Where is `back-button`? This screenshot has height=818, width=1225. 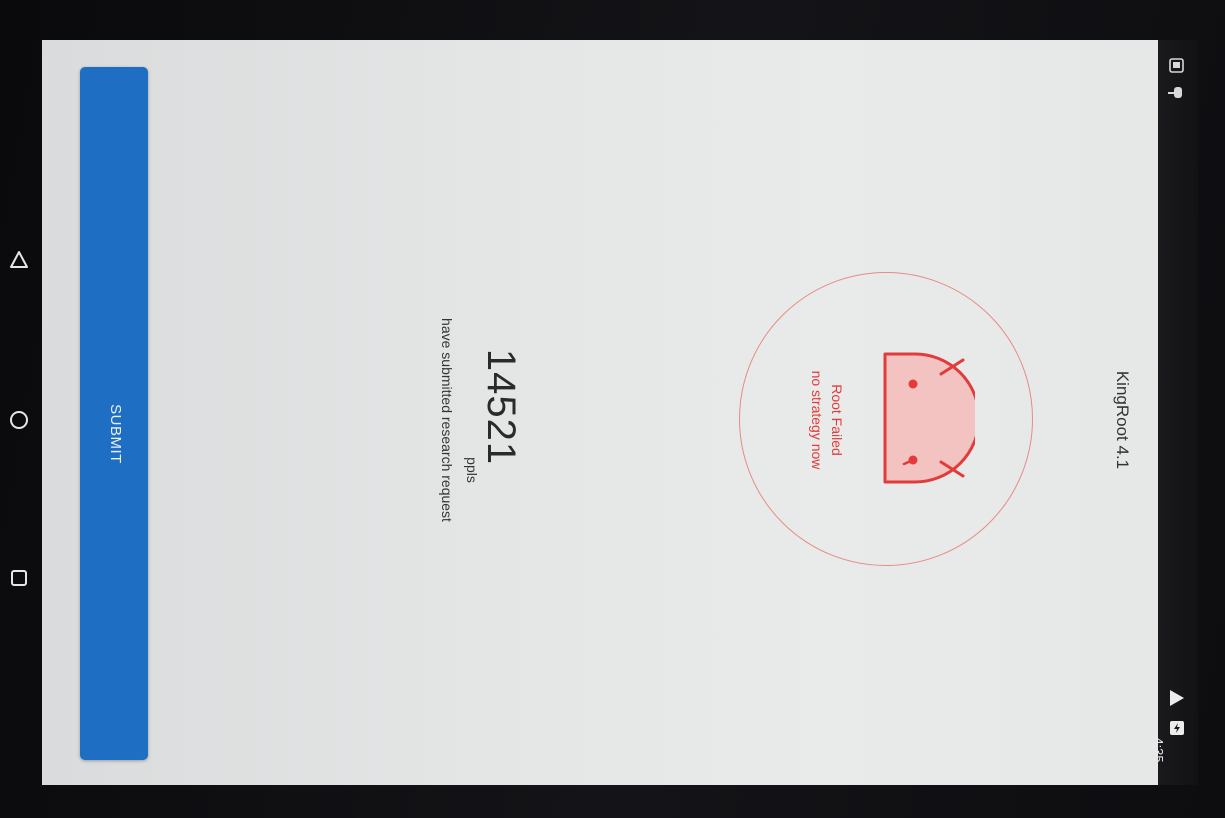 back-button is located at coordinates (19, 260).